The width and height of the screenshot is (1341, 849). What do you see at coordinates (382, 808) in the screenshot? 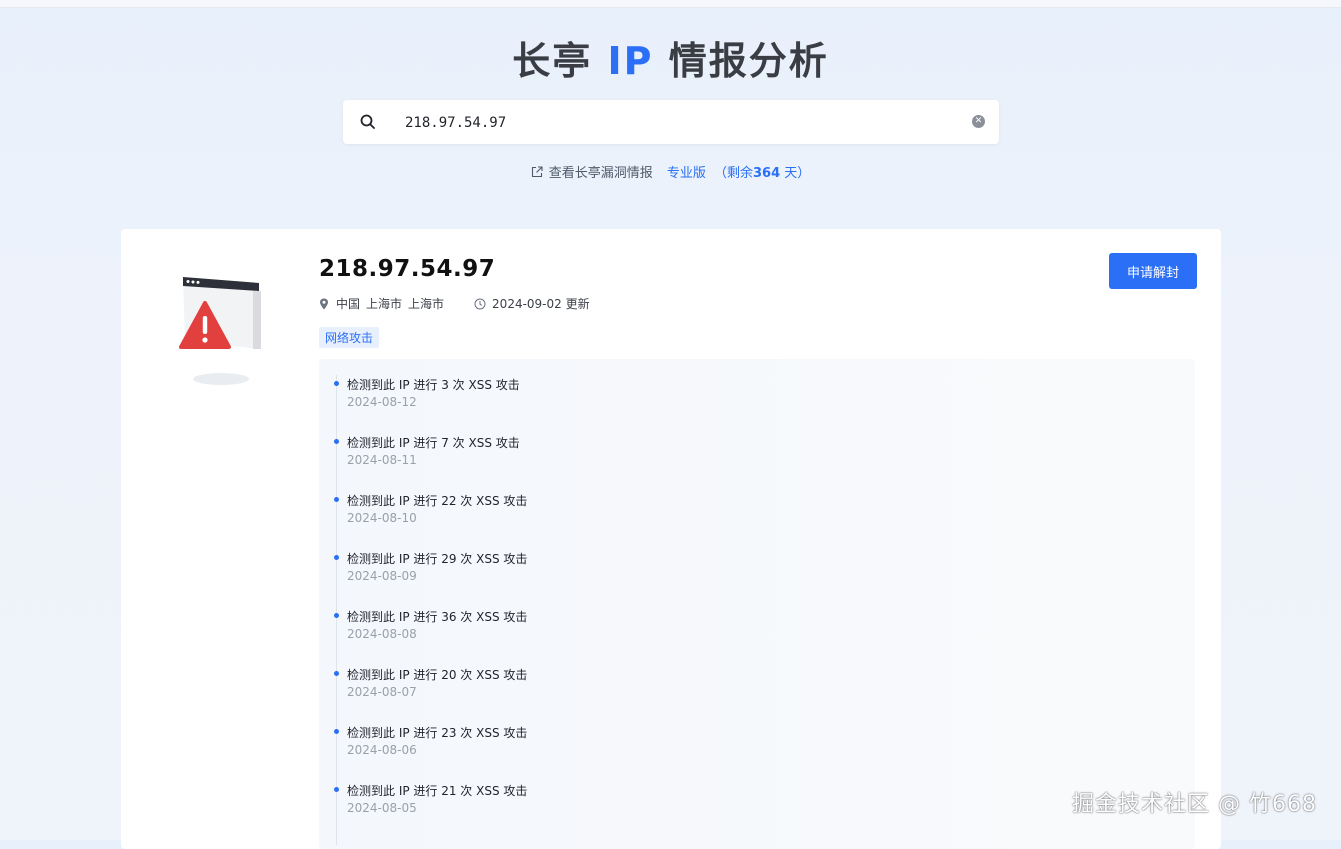
I see `event-date: 2024-08-05` at bounding box center [382, 808].